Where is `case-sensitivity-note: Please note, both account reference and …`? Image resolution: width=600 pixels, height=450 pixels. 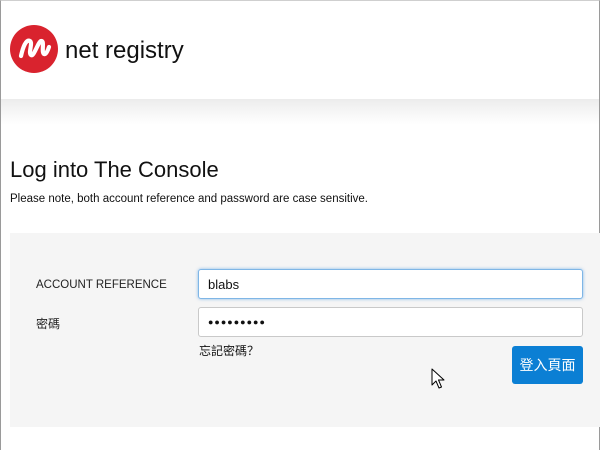 case-sensitivity-note: Please note, both account reference and … is located at coordinates (189, 199).